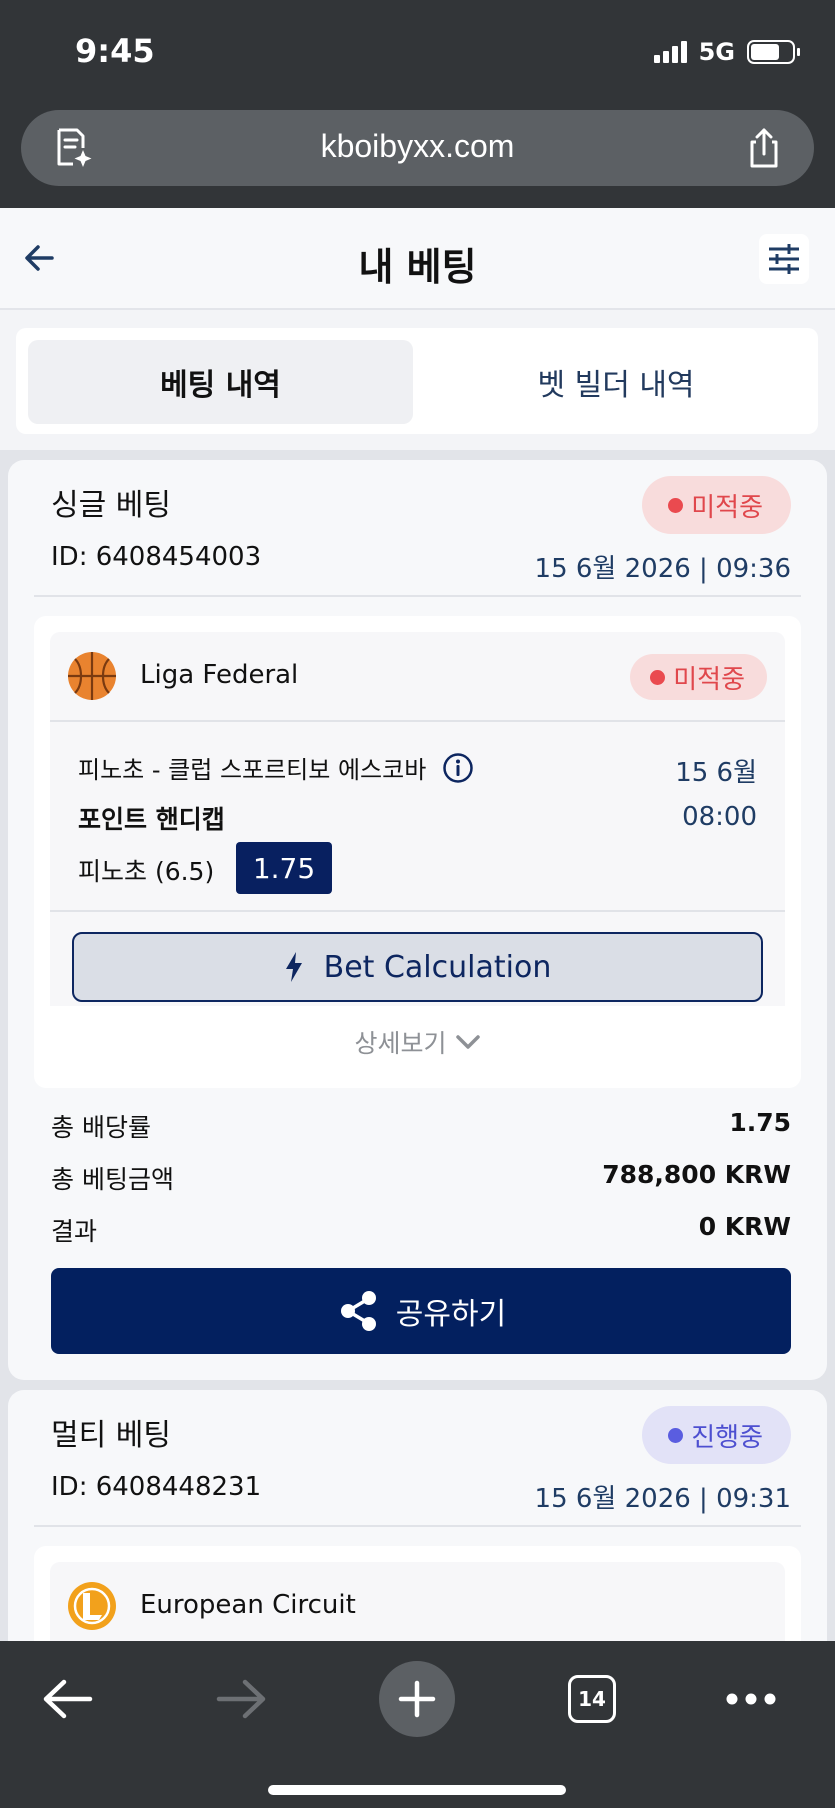 This screenshot has height=1808, width=835. What do you see at coordinates (696, 1174) in the screenshot?
I see `summary-value: 788,800 KRW` at bounding box center [696, 1174].